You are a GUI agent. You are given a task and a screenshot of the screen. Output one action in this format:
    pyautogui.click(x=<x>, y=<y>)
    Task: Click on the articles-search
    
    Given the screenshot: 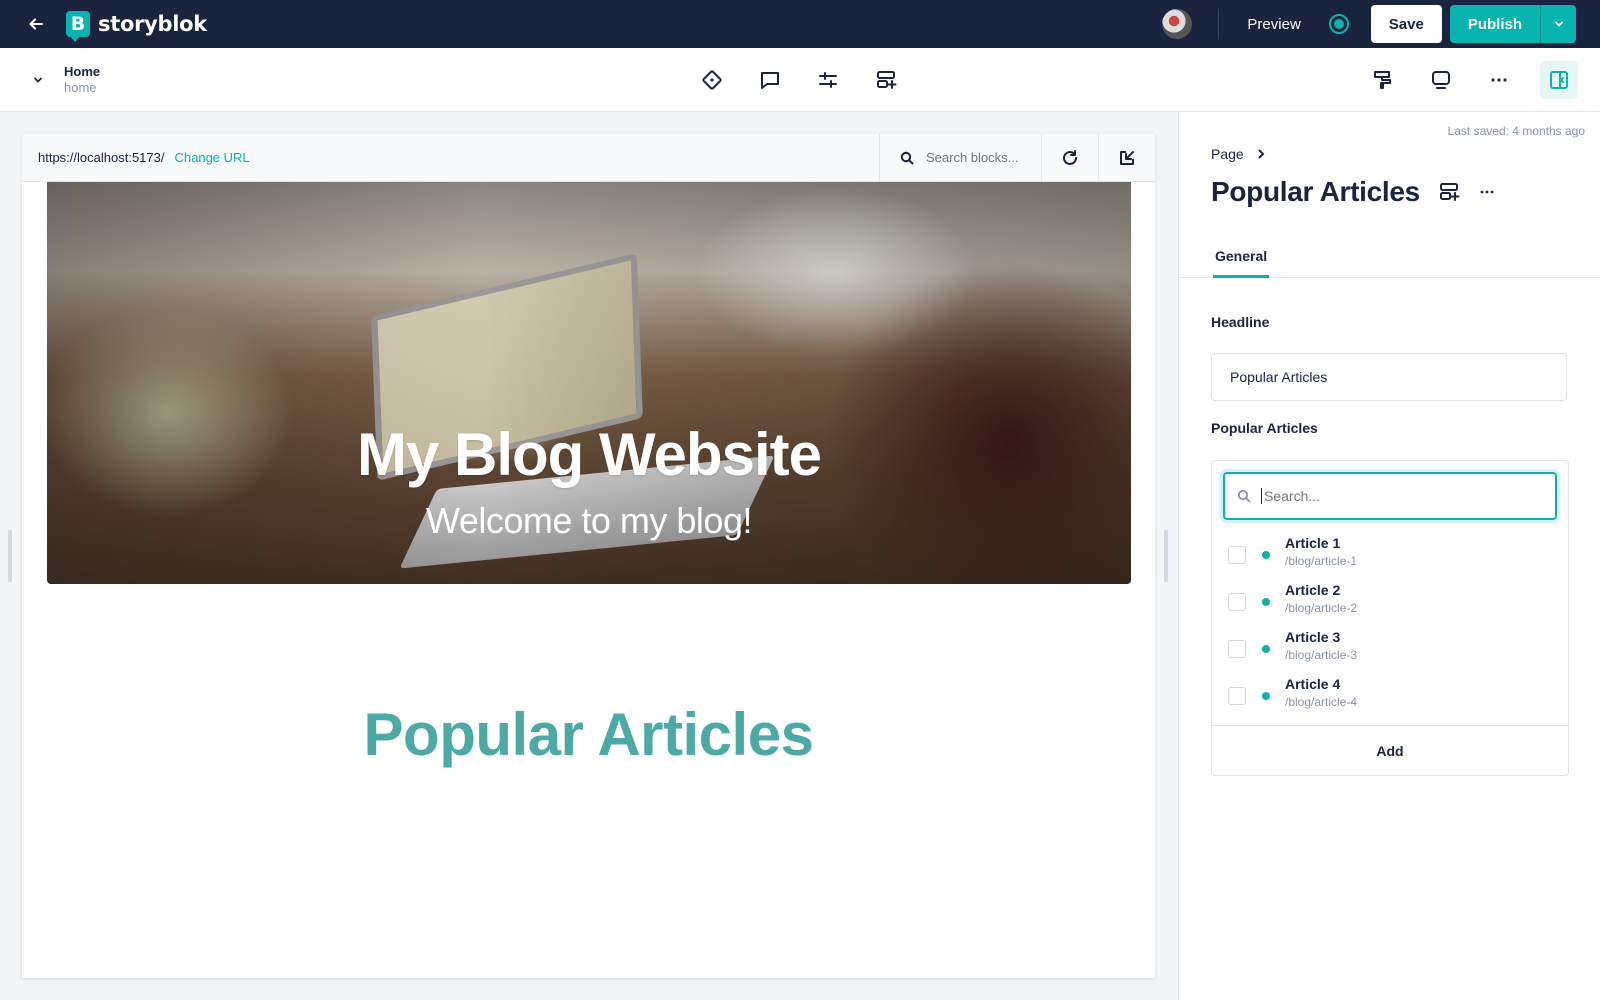 What is the action you would take?
    pyautogui.click(x=1390, y=496)
    